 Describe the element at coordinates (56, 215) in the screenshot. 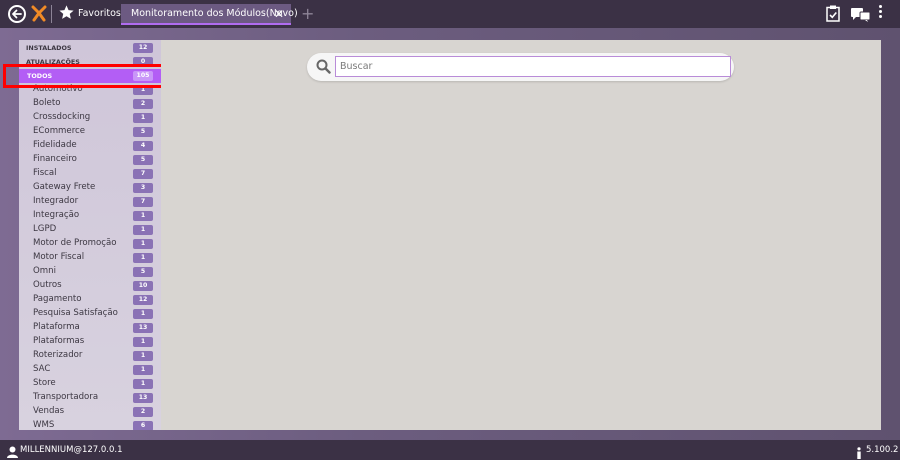

I see `sidebar-item-label: Integração` at that location.